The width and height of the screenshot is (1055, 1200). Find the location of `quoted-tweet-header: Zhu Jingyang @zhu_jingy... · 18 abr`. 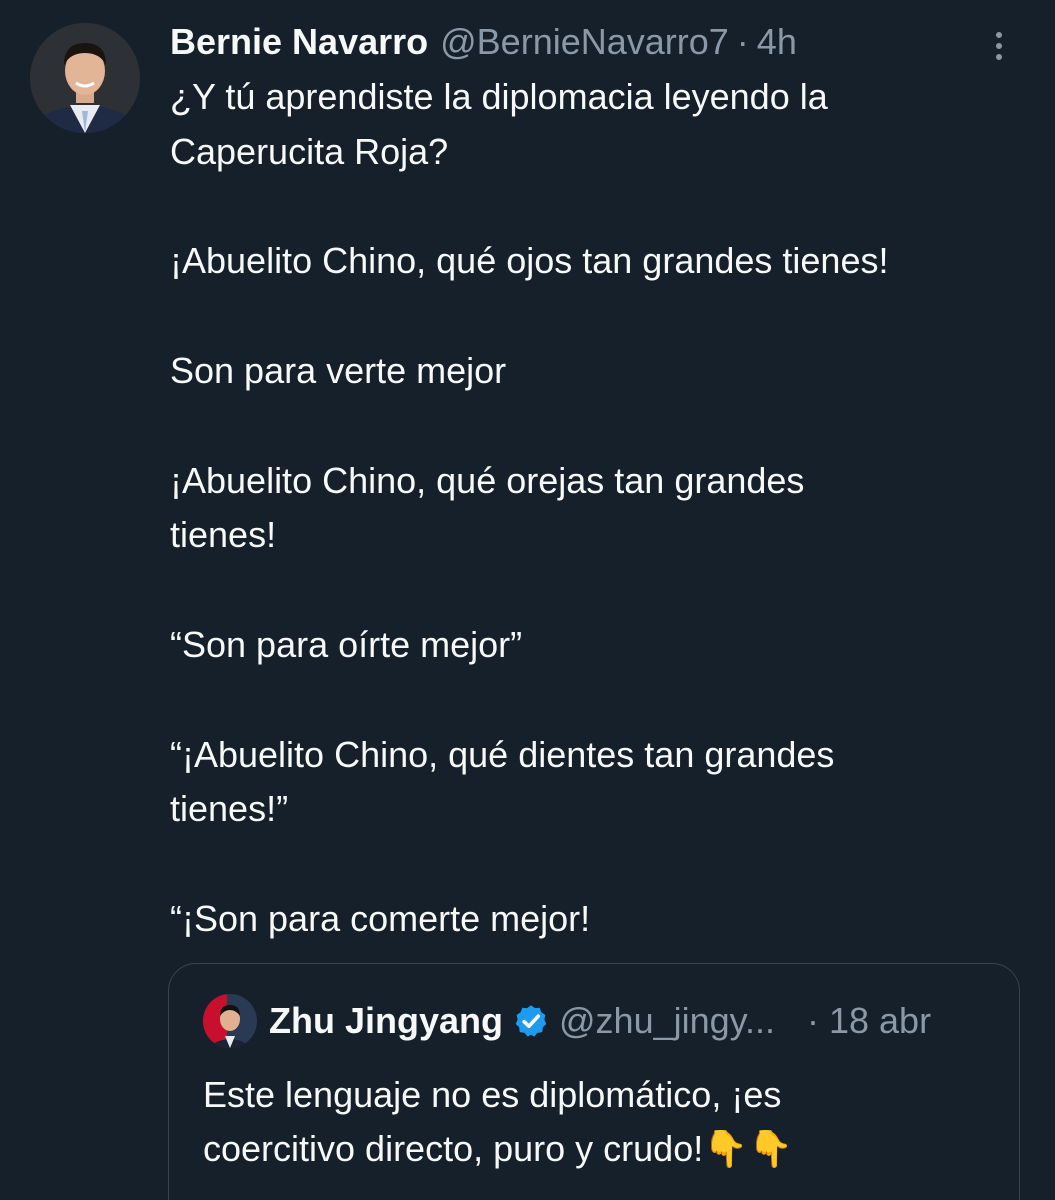

quoted-tweet-header: Zhu Jingyang @zhu_jingy... · 18 abr is located at coordinates (629, 1021).